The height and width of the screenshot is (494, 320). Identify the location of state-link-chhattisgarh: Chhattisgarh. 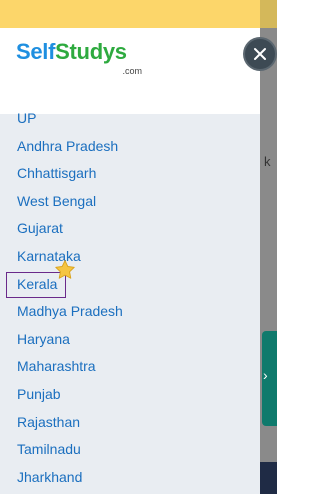
(130, 174).